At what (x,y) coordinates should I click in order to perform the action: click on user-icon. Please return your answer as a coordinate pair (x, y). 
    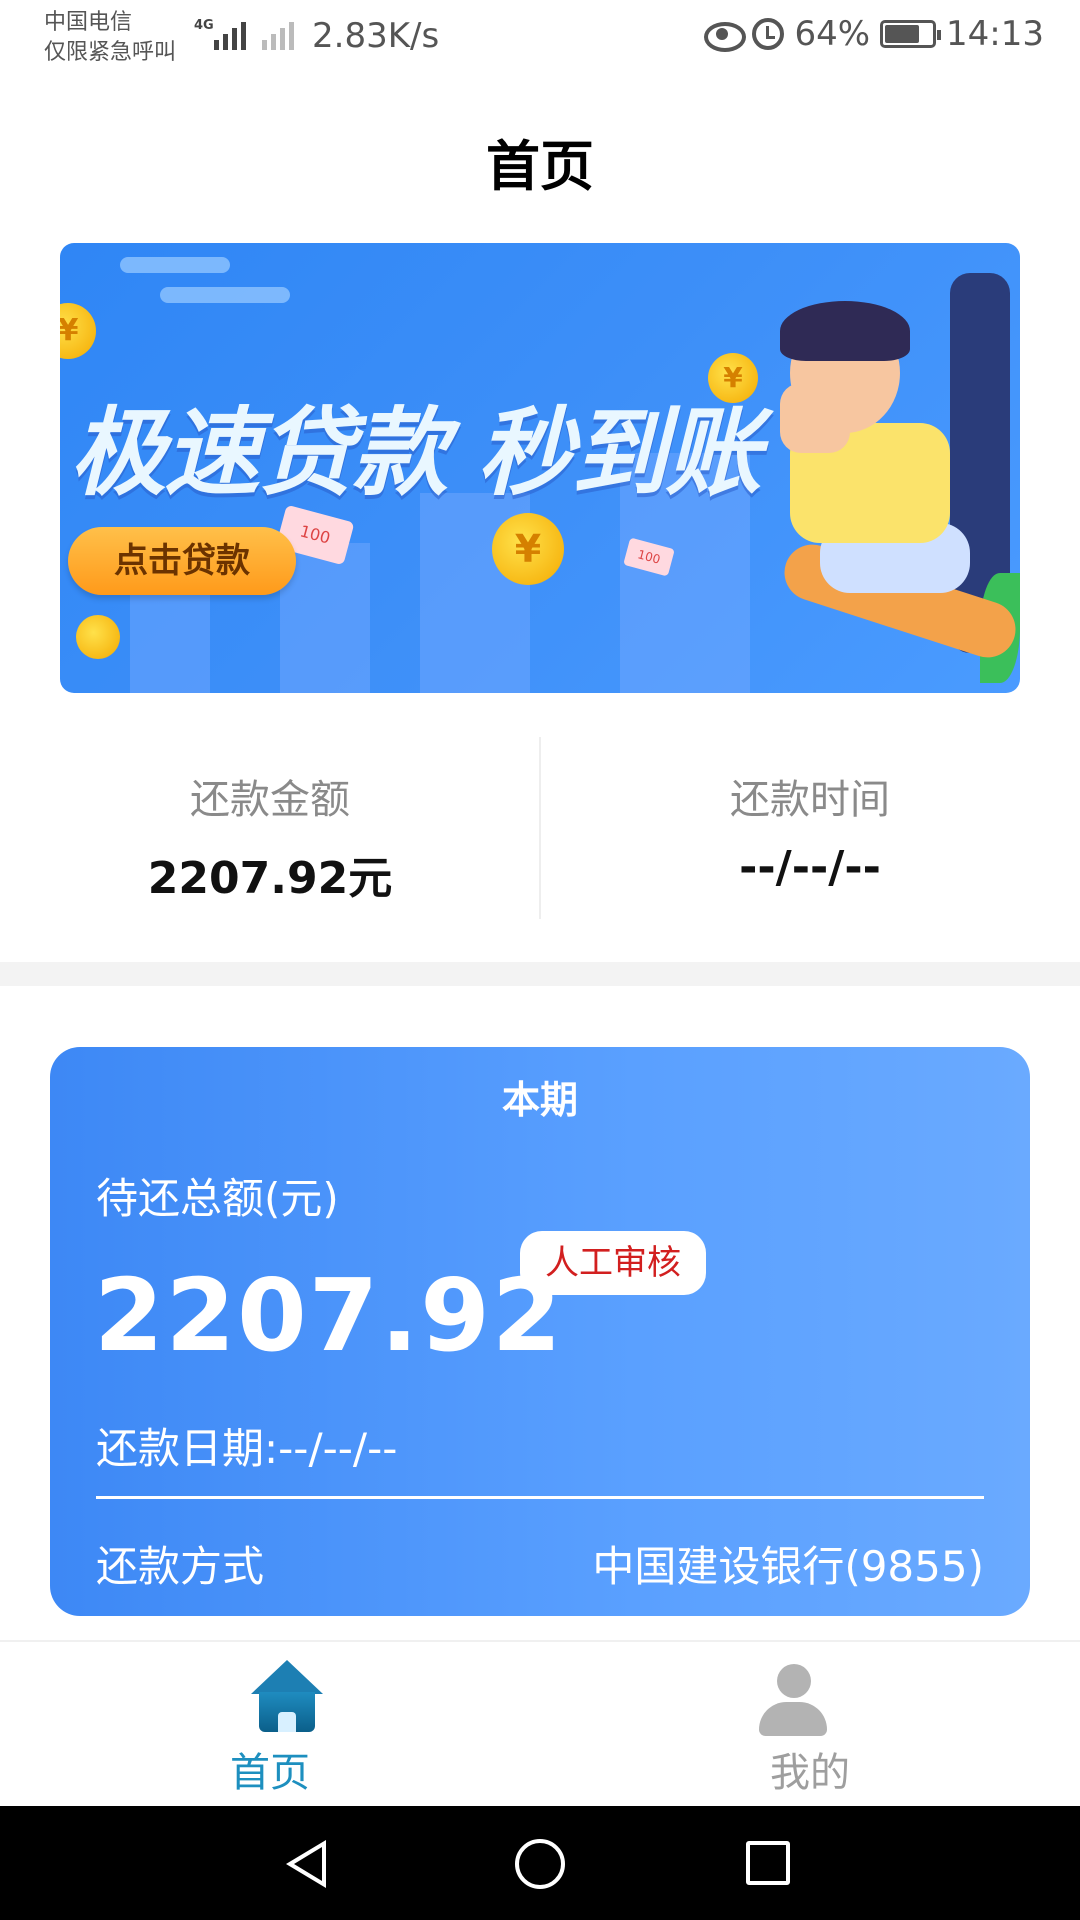
    Looking at the image, I should click on (793, 1700).